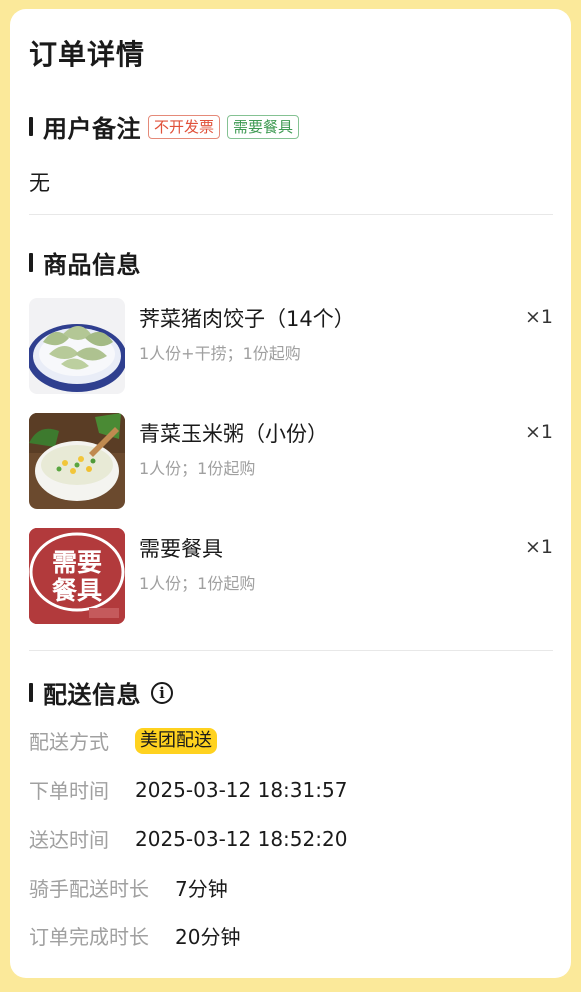  What do you see at coordinates (77, 590) in the screenshot?
I see `tableware-sign-text: 餐具` at bounding box center [77, 590].